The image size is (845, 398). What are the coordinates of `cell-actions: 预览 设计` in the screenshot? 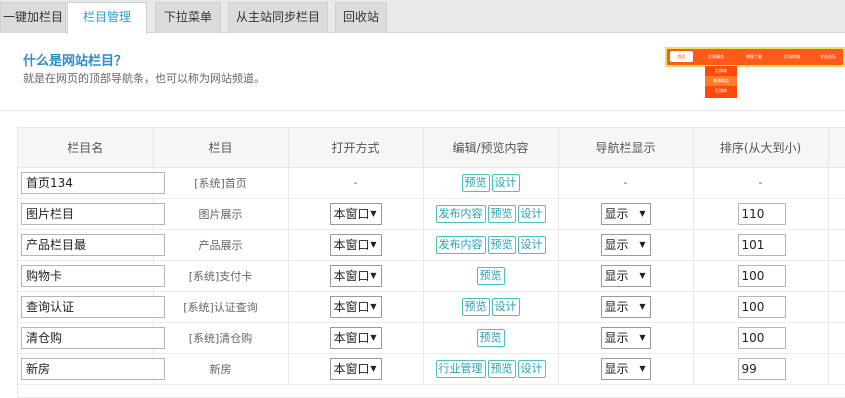 It's located at (491, 307).